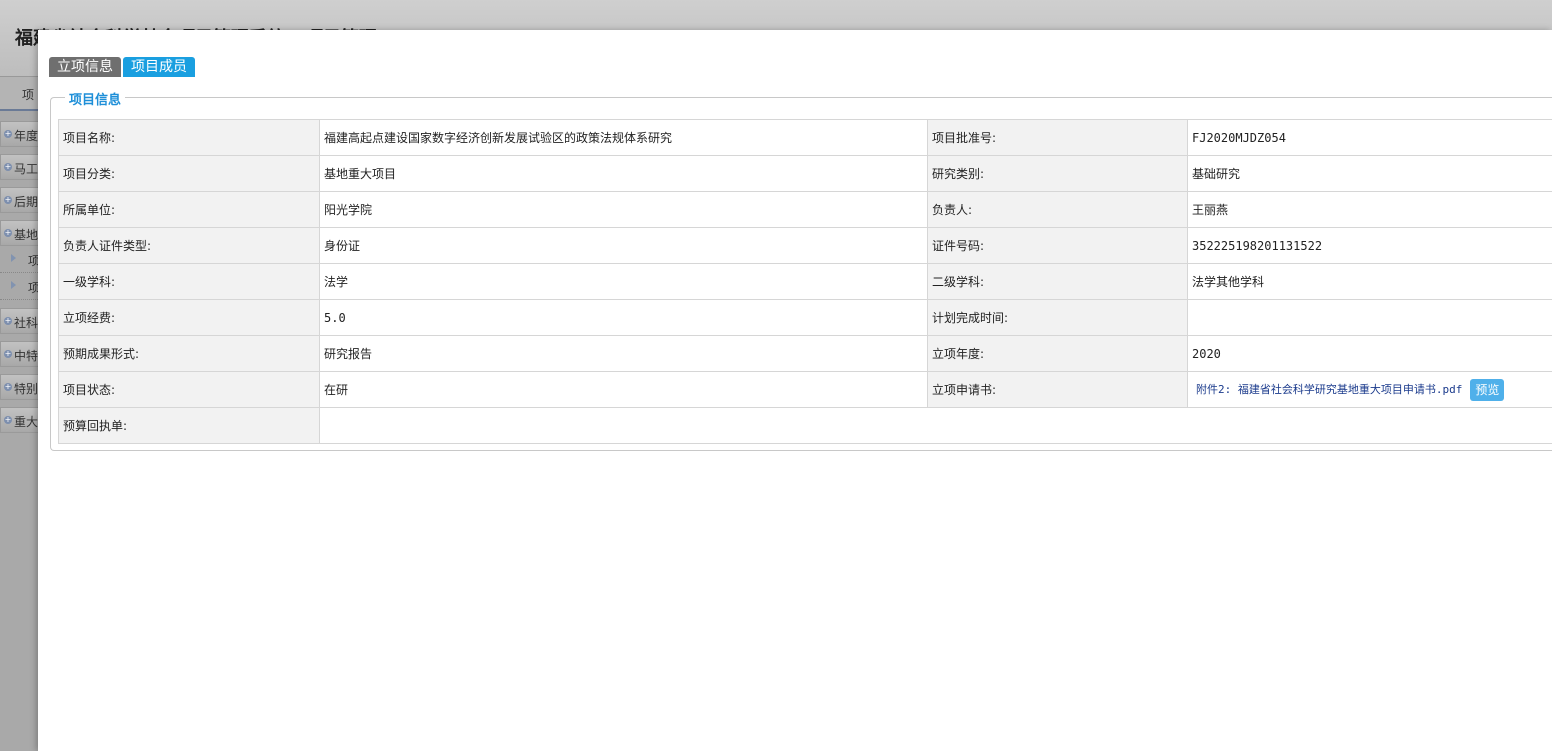 The width and height of the screenshot is (1552, 751). Describe the element at coordinates (1057, 389) in the screenshot. I see `field-label: 立项申请书:` at that location.